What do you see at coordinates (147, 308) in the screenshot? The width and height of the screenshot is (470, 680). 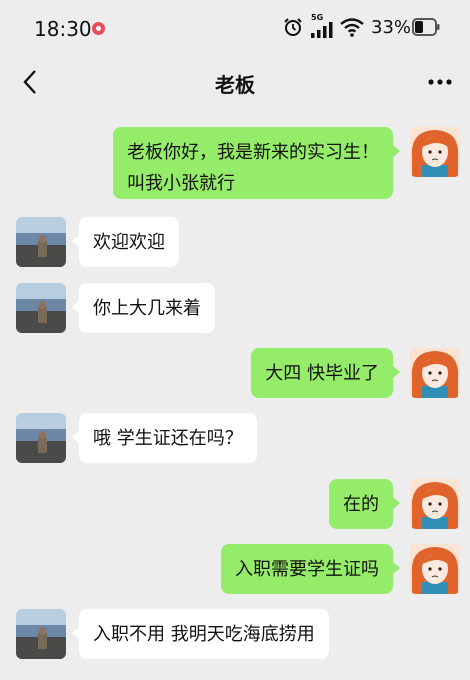 I see `message-text: 你上大几来着` at bounding box center [147, 308].